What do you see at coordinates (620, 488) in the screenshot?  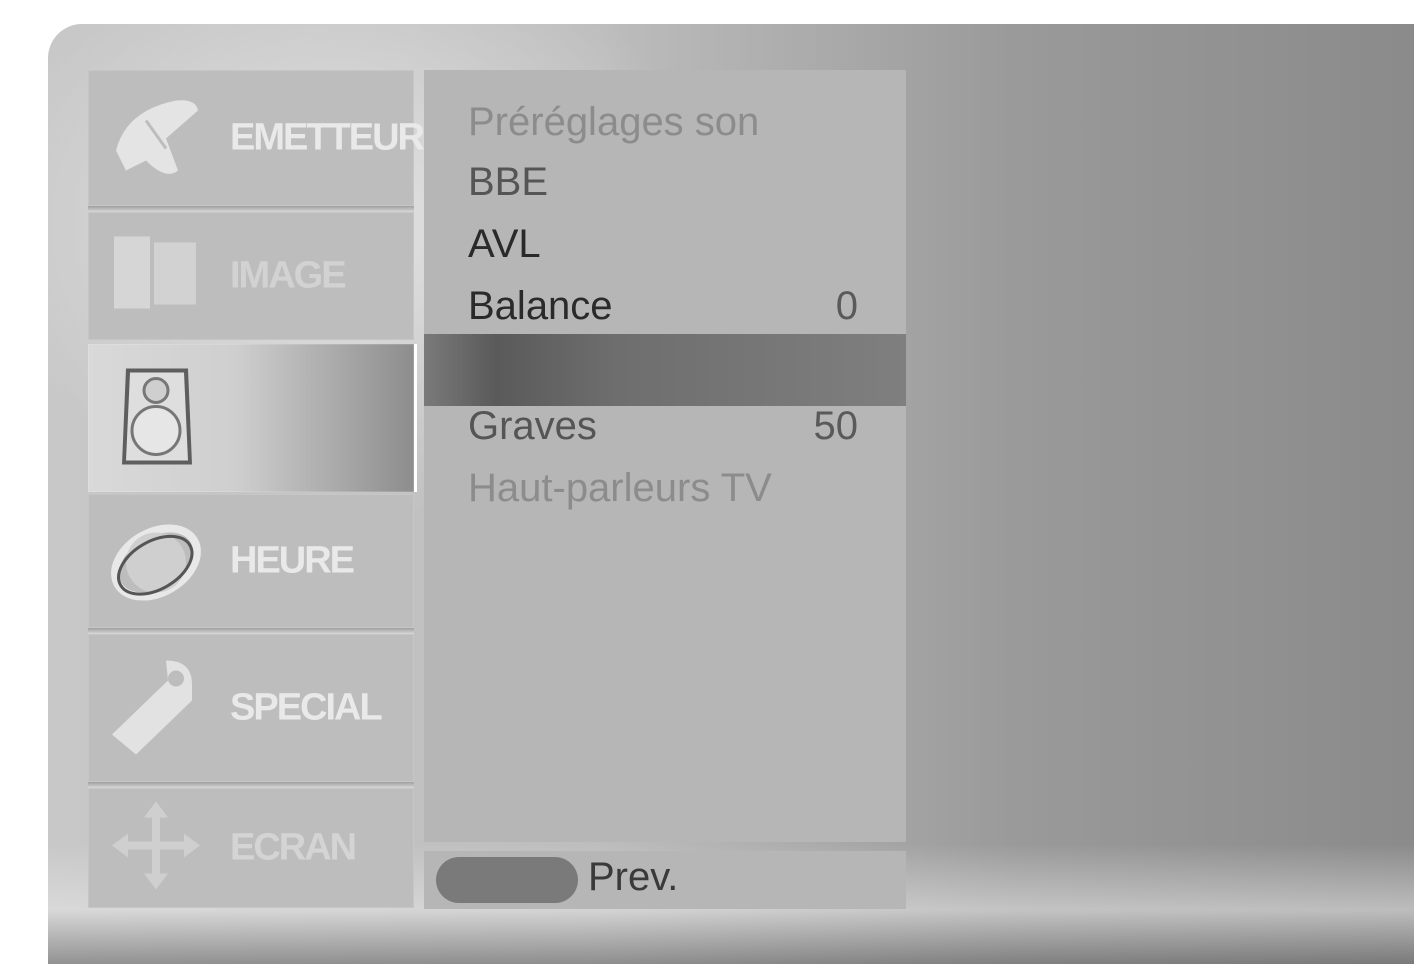 I see `submenu-item-label: Haut-parleurs TV` at bounding box center [620, 488].